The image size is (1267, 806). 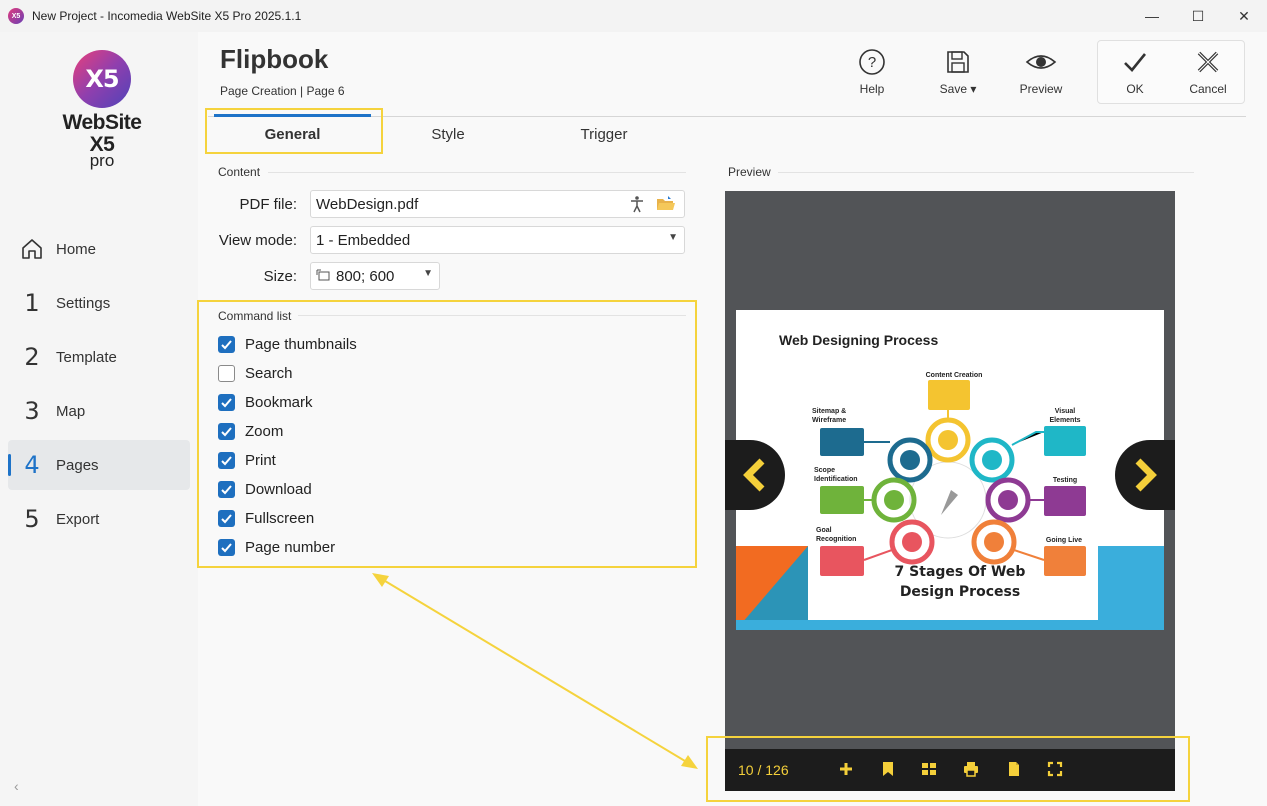 I want to click on stage-label-sitemap: Sitemap & Wireframe, so click(x=829, y=416).